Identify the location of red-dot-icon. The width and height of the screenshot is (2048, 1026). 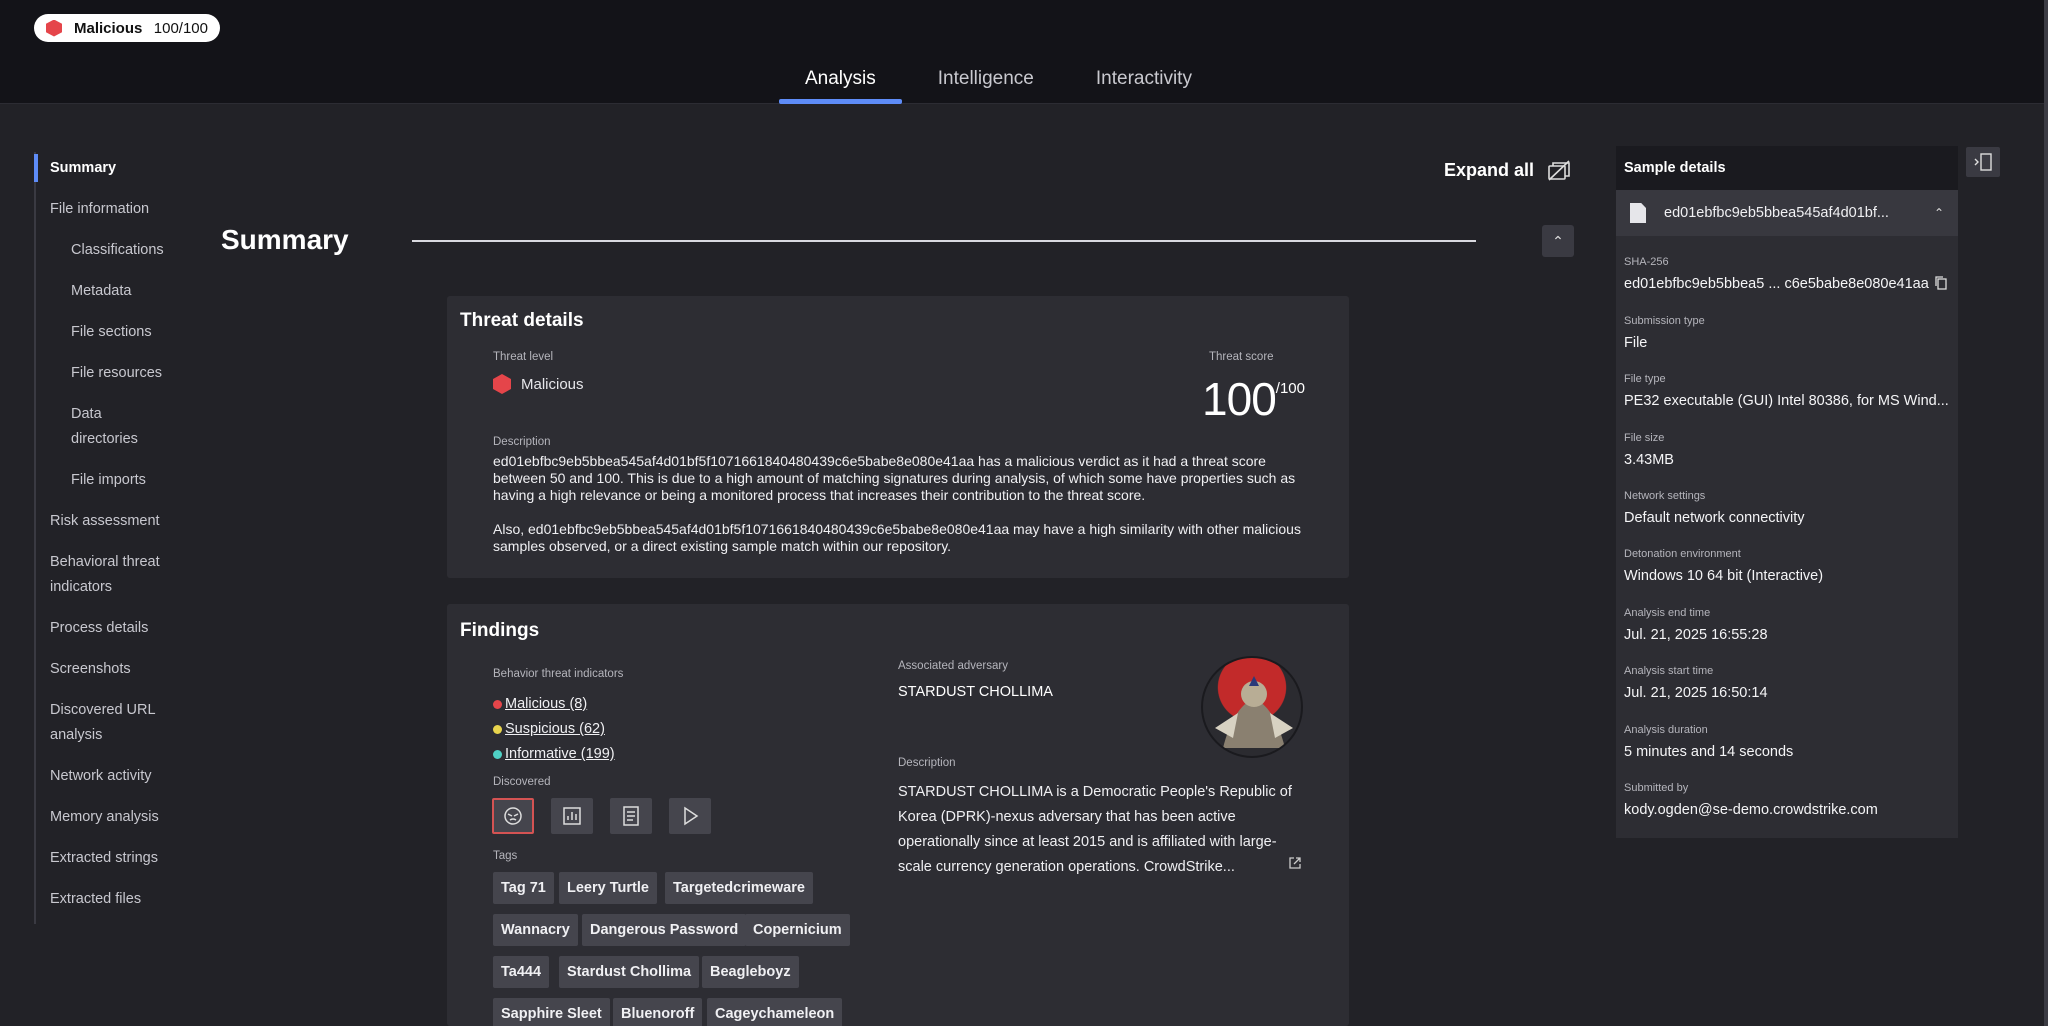
(497, 704).